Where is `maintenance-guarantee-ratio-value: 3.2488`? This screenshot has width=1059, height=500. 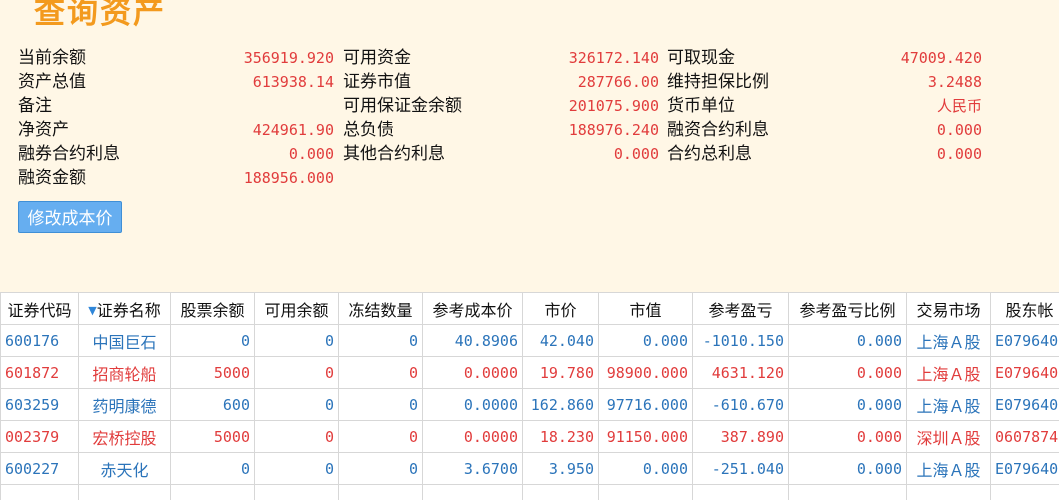
maintenance-guarantee-ratio-value: 3.2488 is located at coordinates (954, 82).